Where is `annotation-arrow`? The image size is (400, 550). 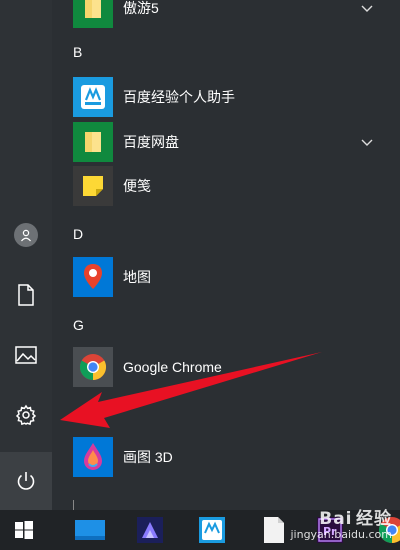
annotation-arrow is located at coordinates (191, 390).